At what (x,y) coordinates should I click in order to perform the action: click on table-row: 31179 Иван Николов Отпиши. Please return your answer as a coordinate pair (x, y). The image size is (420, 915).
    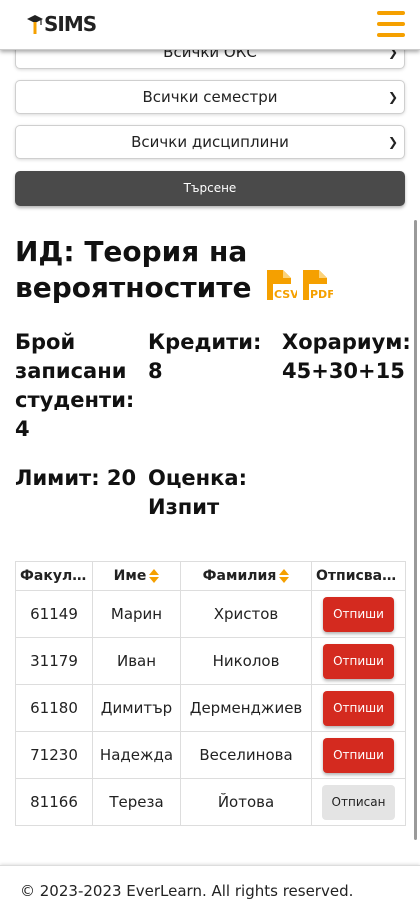
    Looking at the image, I should click on (210, 661).